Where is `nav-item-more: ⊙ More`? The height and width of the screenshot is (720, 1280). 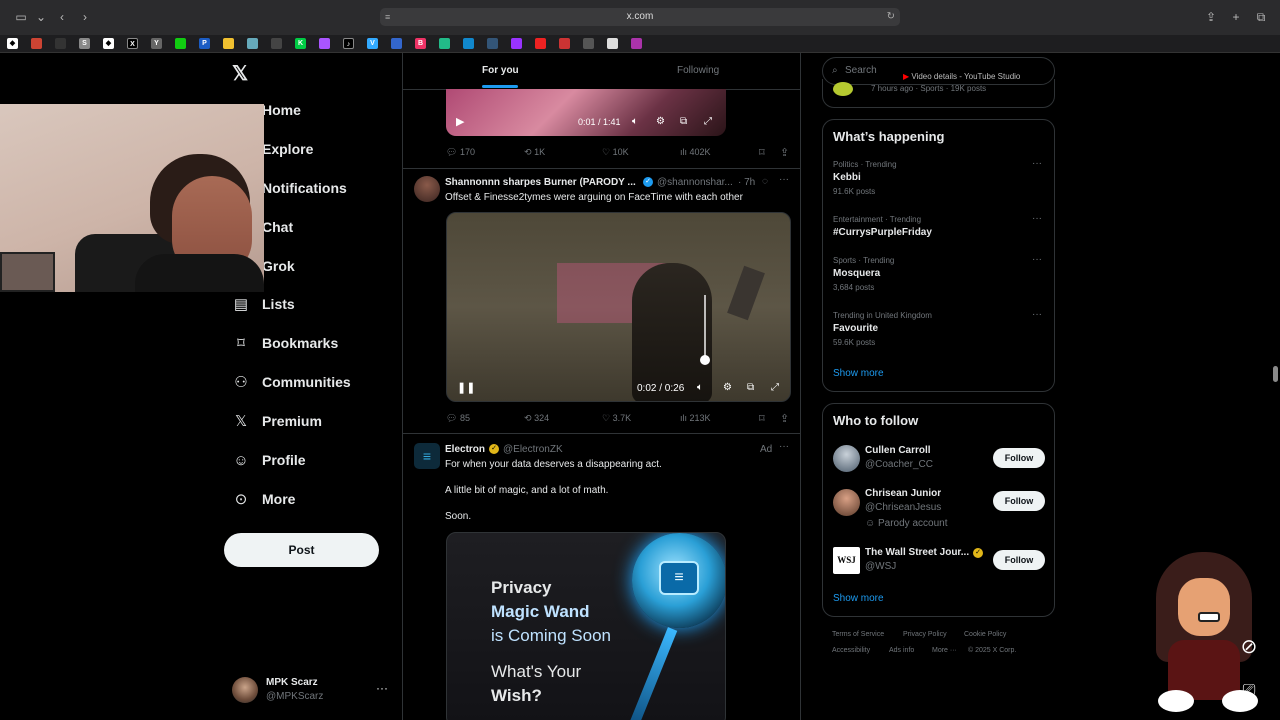
nav-item-more: ⊙ More is located at coordinates (263, 499).